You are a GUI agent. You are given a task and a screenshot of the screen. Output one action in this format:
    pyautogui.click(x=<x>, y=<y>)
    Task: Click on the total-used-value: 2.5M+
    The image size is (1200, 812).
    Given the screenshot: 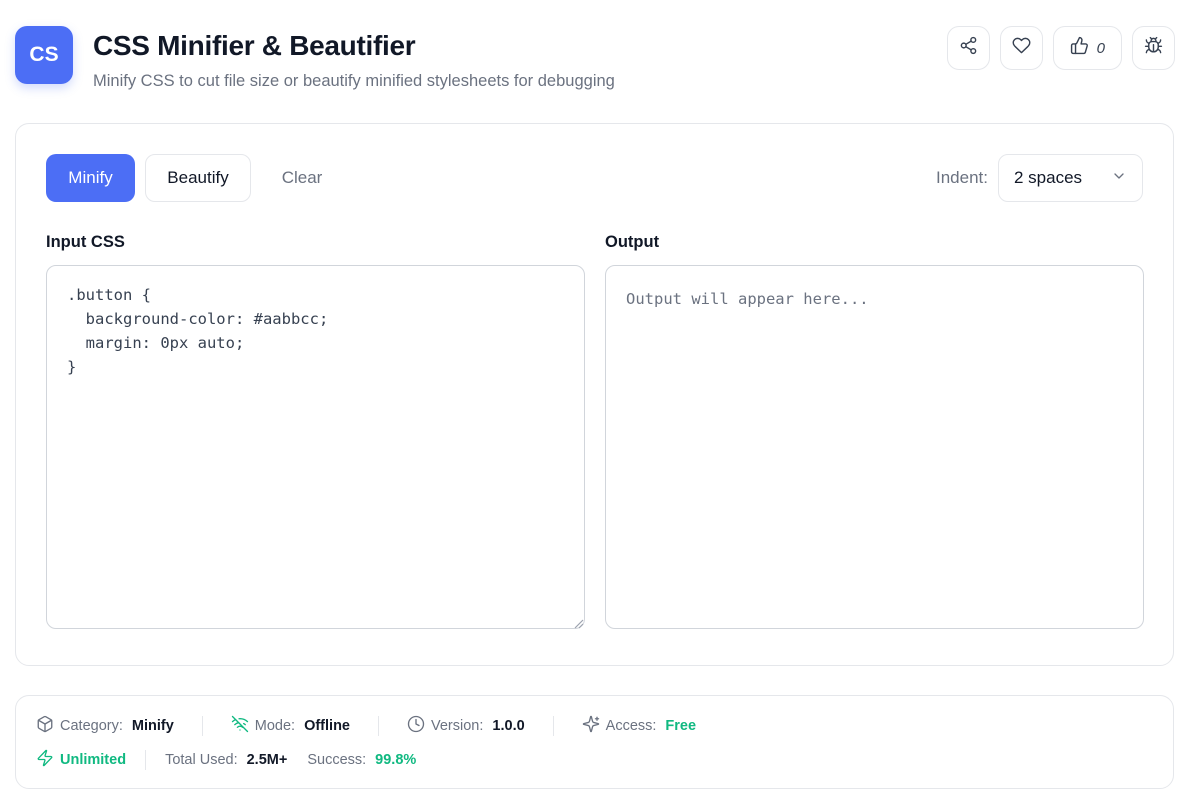 What is the action you would take?
    pyautogui.click(x=267, y=760)
    